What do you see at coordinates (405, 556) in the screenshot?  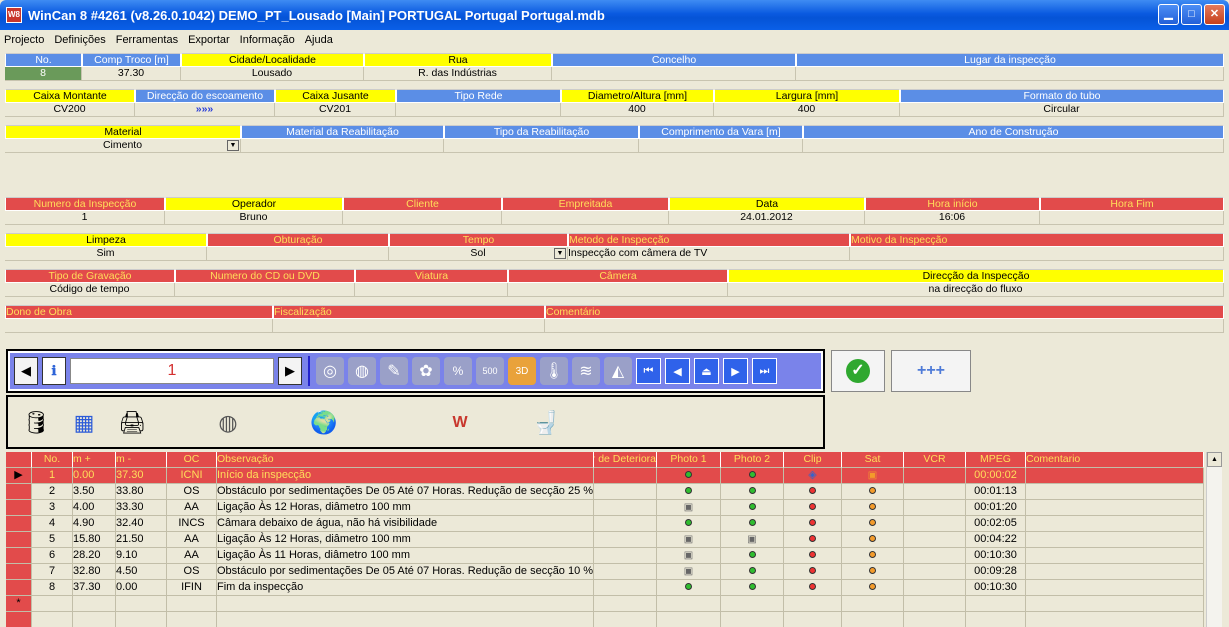 I see `cell-observacao: Ligação Às 11 Horas, diâmetro 100 mm` at bounding box center [405, 556].